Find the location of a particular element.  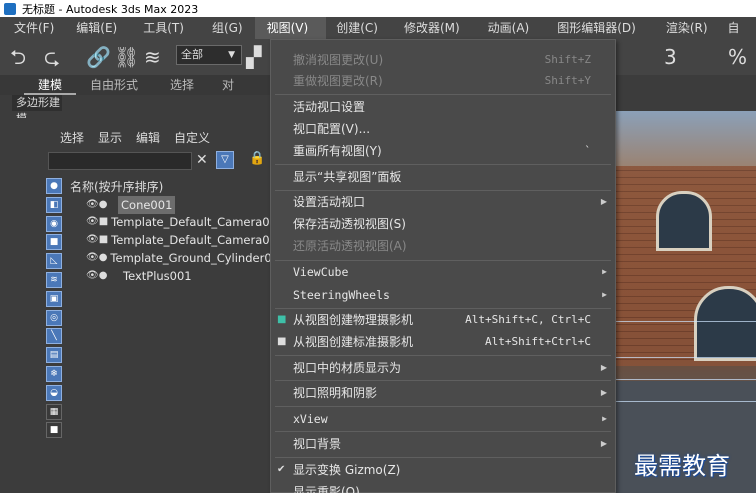

table-row: 👁● Cone001 is located at coordinates (170, 205).